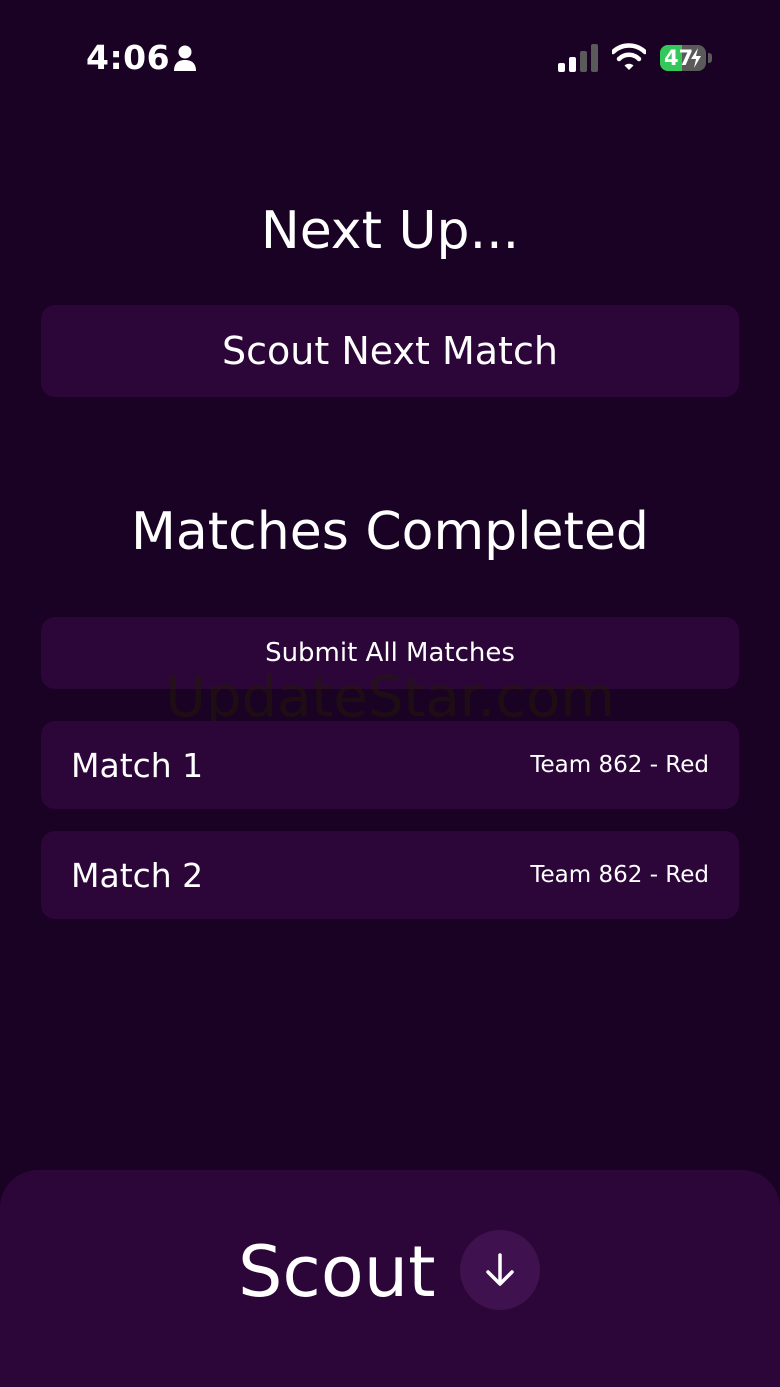  I want to click on scout-next-match-button: Scout Next Match, so click(390, 351).